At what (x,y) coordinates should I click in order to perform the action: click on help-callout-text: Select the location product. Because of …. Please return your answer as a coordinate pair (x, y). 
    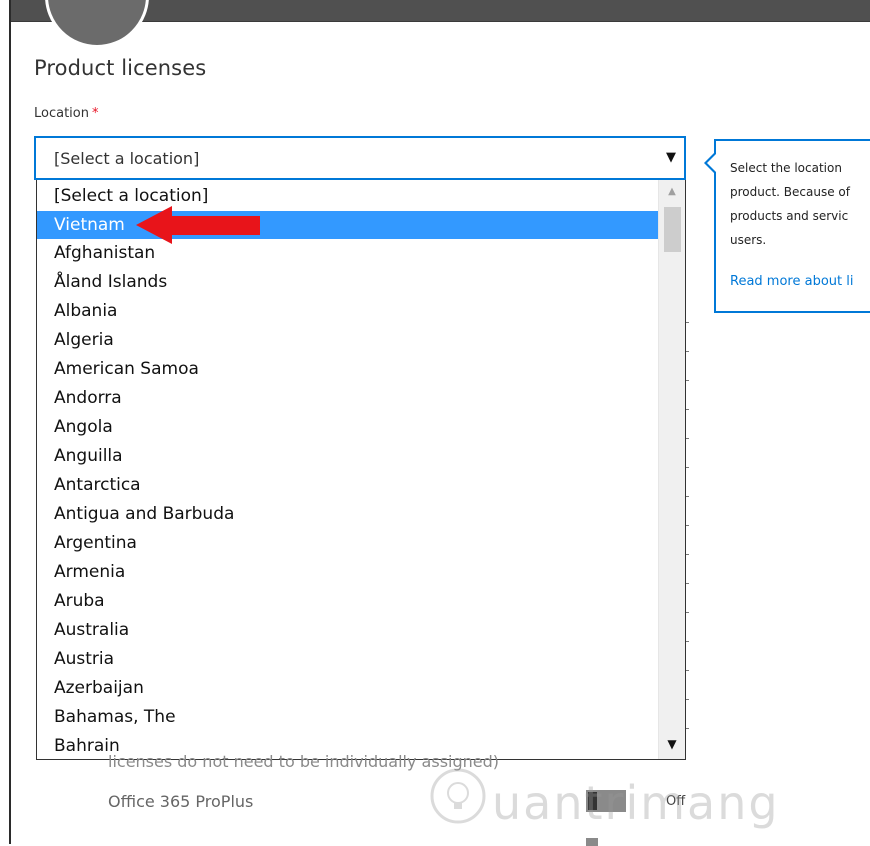
    Looking at the image, I should click on (790, 204).